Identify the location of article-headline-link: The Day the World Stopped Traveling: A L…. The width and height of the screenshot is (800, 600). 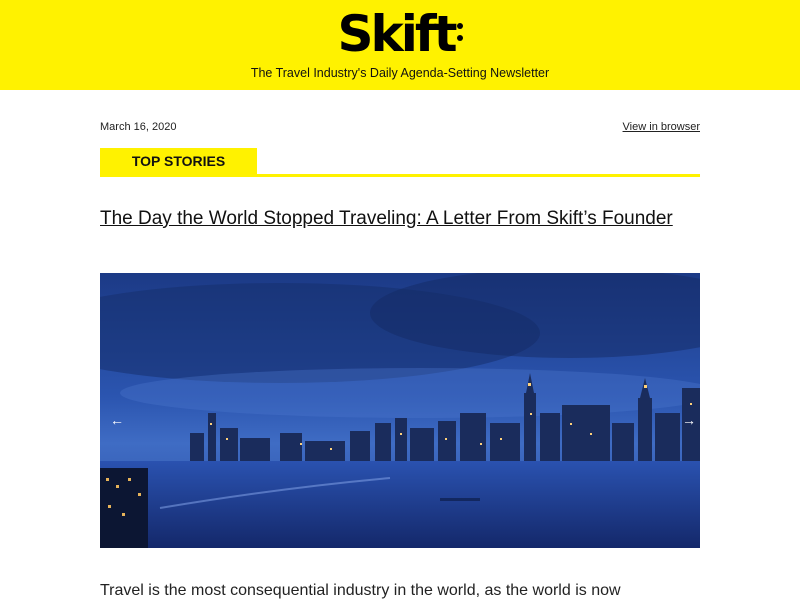
(400, 219).